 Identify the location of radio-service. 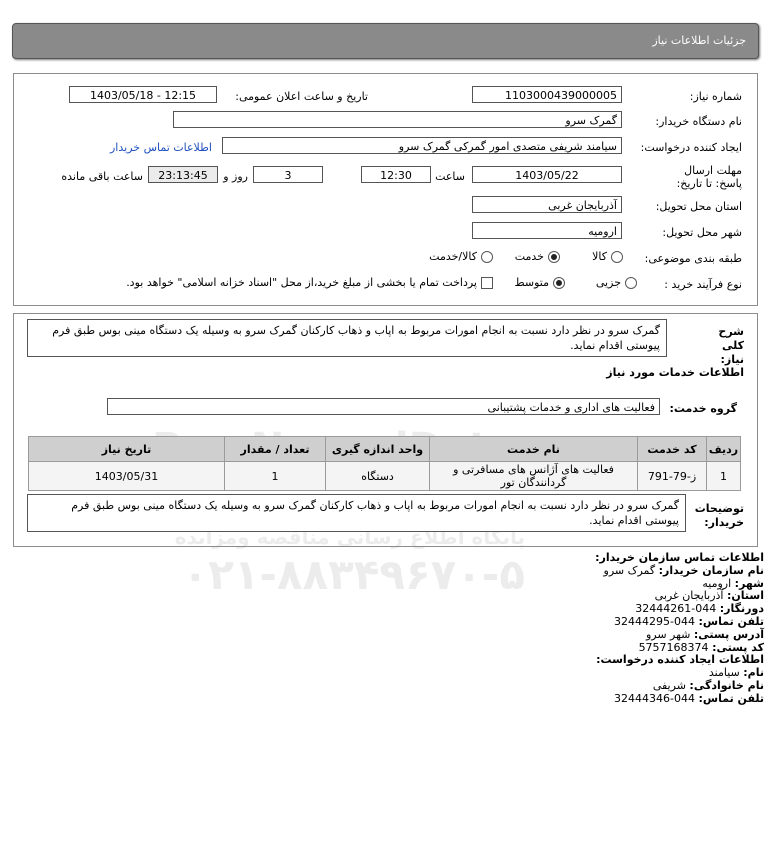
(554, 257).